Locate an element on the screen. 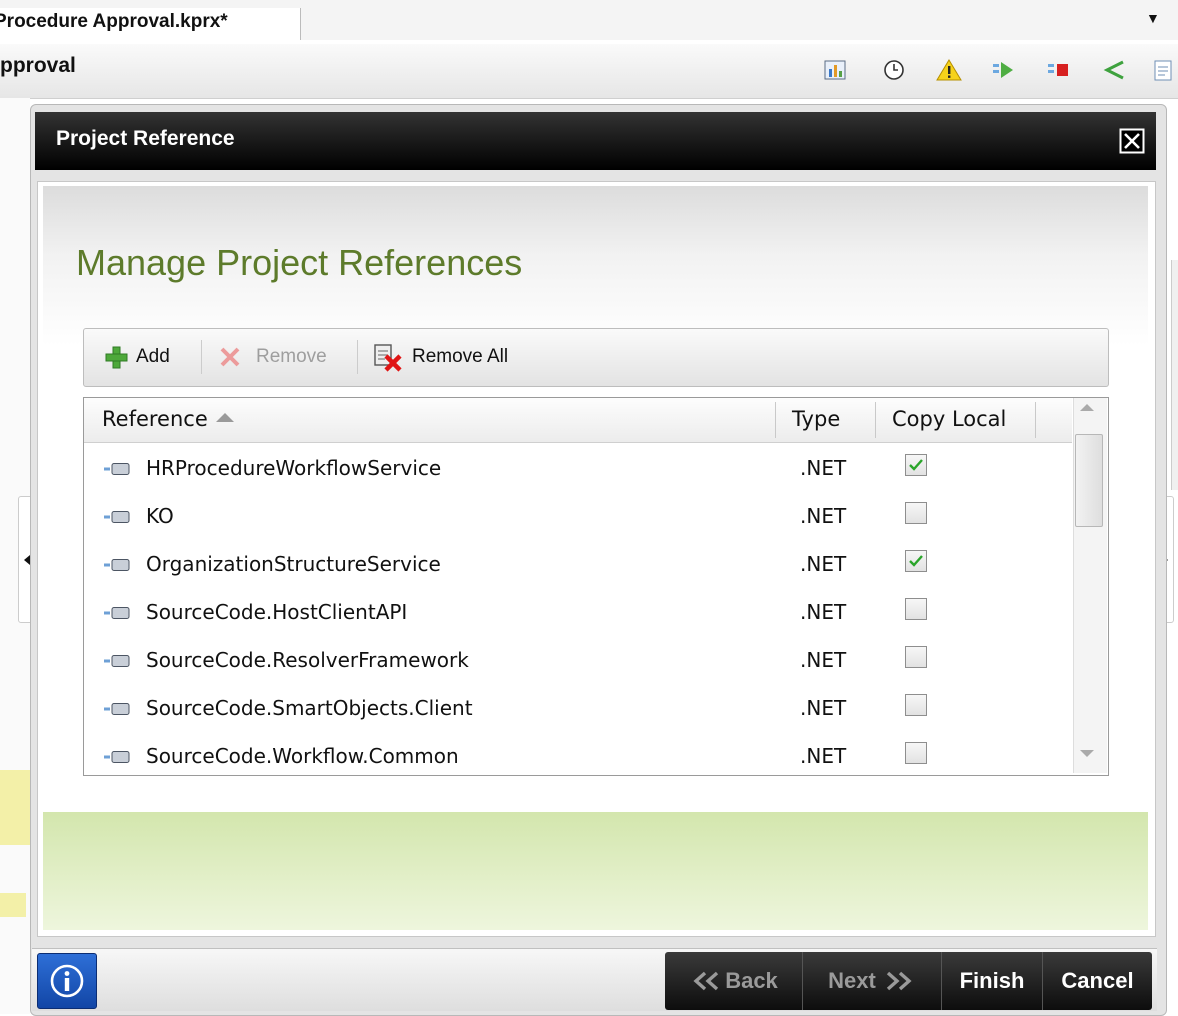 The width and height of the screenshot is (1178, 1016). chart-icon is located at coordinates (835, 70).